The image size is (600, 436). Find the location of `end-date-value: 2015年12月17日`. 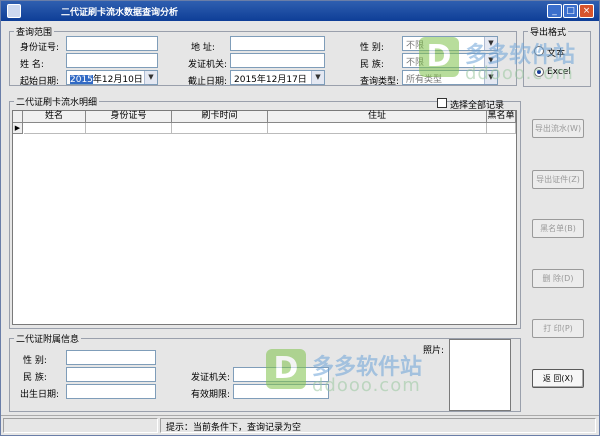

end-date-value: 2015年12月17日 is located at coordinates (270, 80).